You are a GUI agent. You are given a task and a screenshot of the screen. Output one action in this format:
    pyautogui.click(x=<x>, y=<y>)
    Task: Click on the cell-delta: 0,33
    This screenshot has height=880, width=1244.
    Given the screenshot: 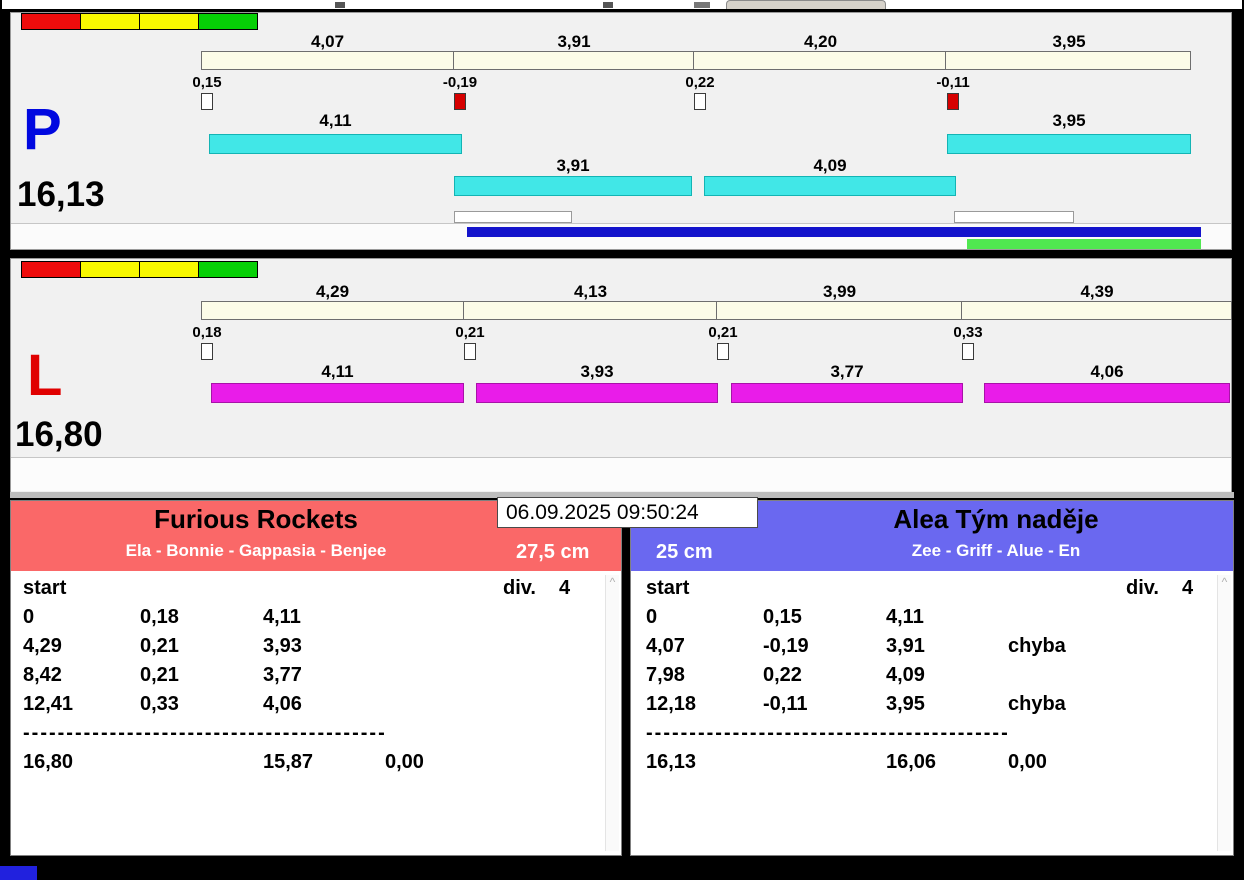 What is the action you would take?
    pyautogui.click(x=159, y=704)
    